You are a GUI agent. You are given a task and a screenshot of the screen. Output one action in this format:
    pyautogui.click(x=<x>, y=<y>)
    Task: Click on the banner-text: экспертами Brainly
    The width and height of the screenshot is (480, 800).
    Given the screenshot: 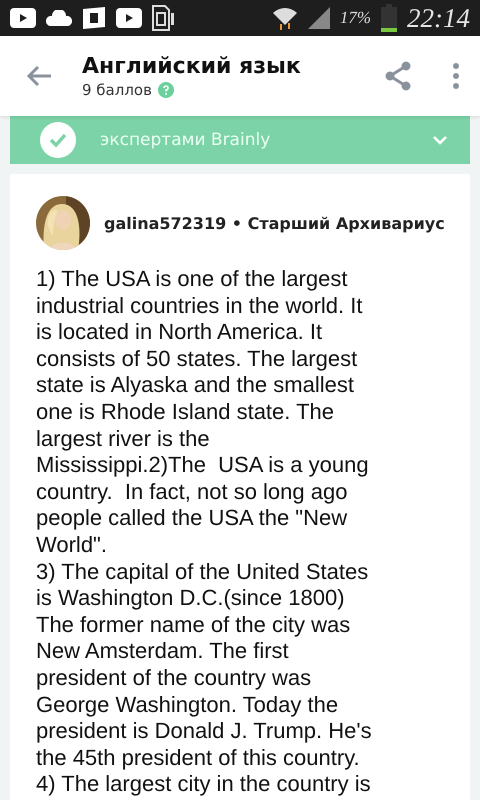 What is the action you would take?
    pyautogui.click(x=186, y=140)
    